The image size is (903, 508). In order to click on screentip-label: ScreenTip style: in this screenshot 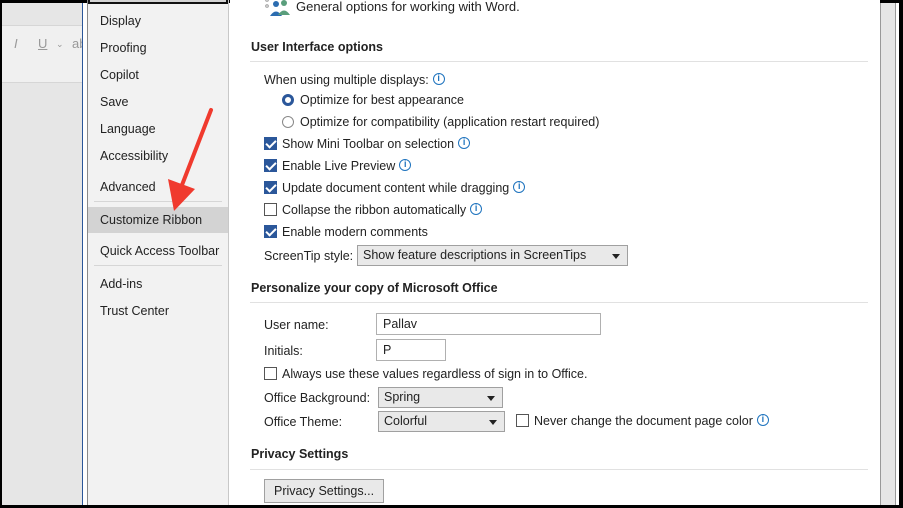, I will do `click(309, 256)`.